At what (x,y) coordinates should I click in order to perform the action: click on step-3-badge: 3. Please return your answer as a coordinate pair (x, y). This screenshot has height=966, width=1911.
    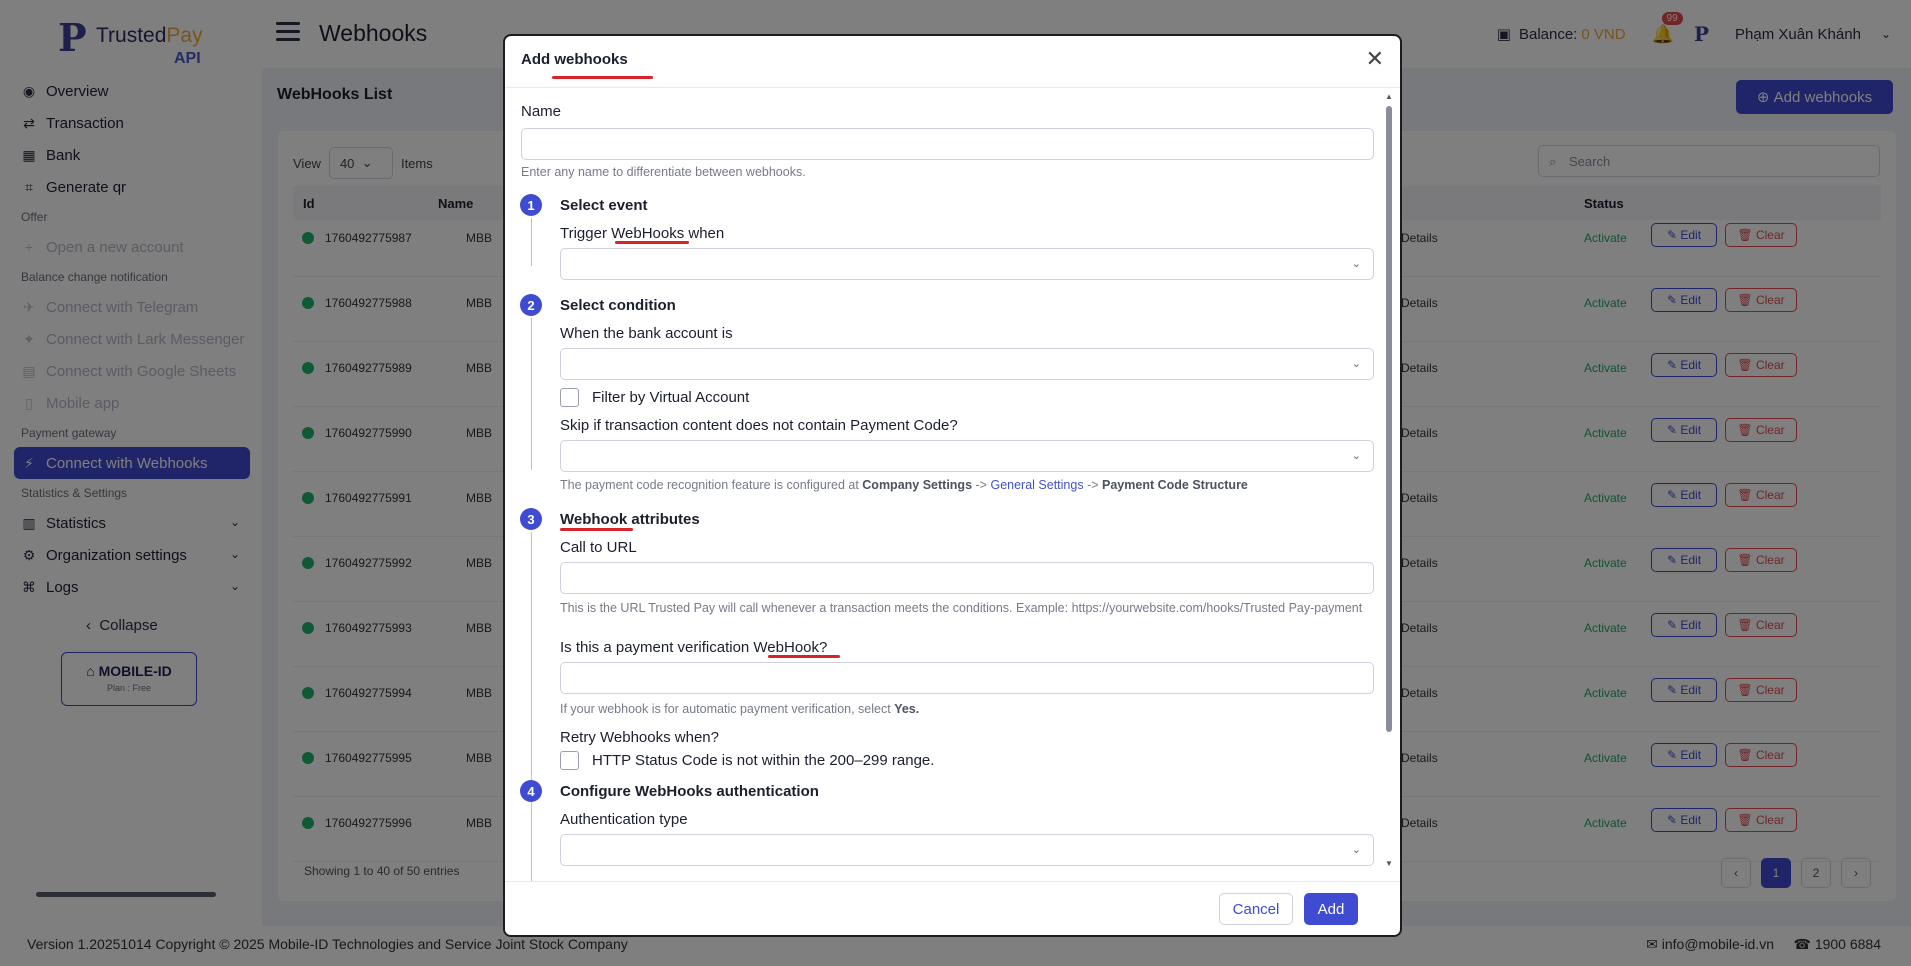
    Looking at the image, I should click on (531, 519).